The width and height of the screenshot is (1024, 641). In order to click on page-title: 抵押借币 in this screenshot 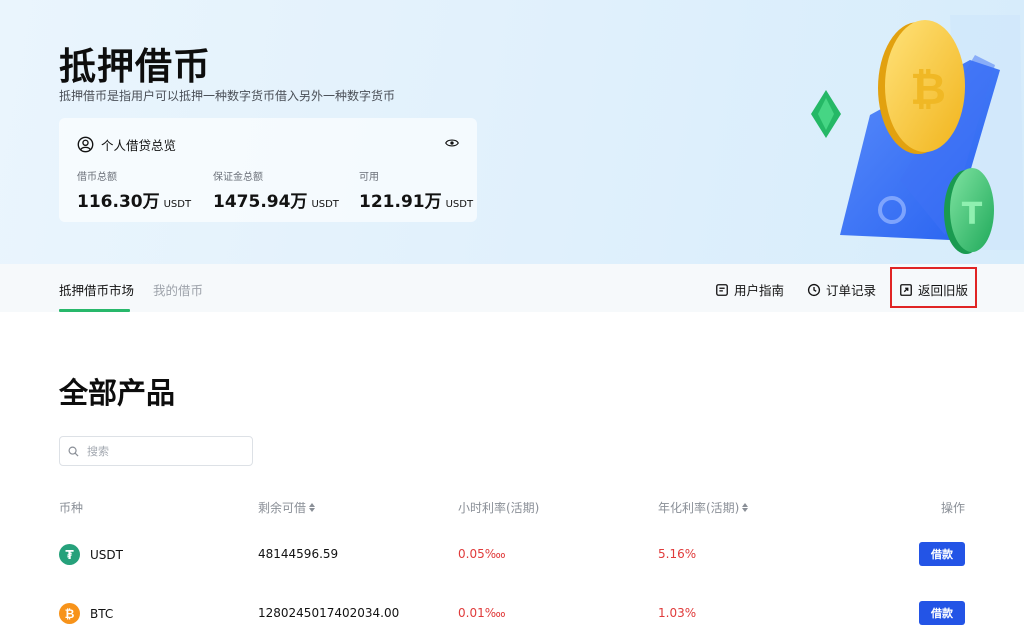, I will do `click(135, 66)`.